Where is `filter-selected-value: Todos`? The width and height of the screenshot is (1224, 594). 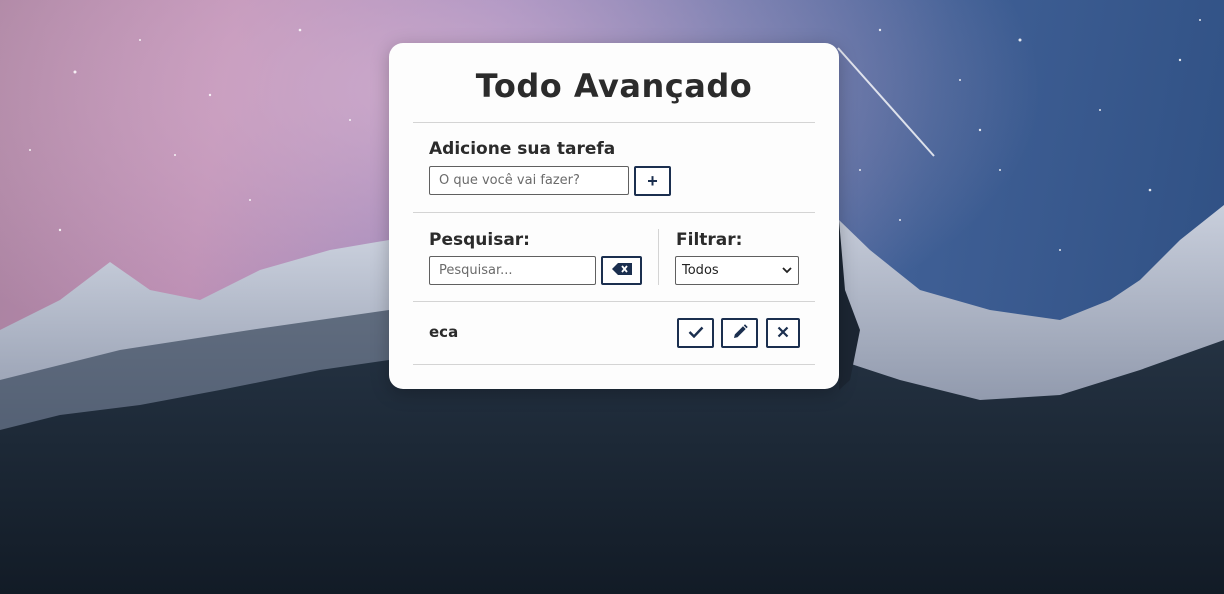 filter-selected-value: Todos is located at coordinates (700, 270).